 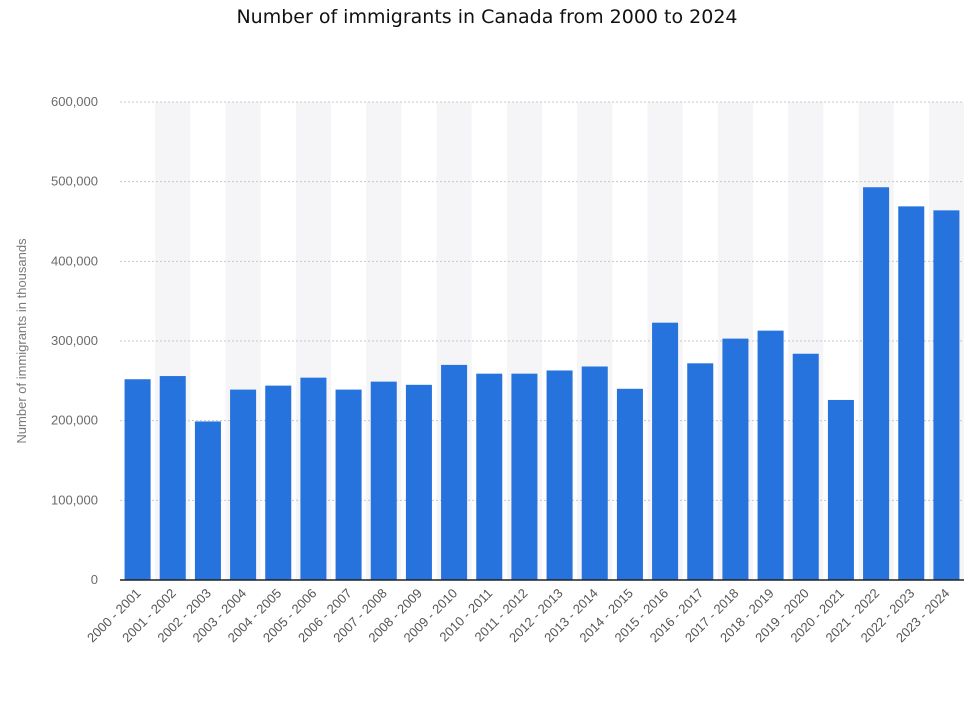 What do you see at coordinates (74, 260) in the screenshot?
I see `y-tick-label: 400,000` at bounding box center [74, 260].